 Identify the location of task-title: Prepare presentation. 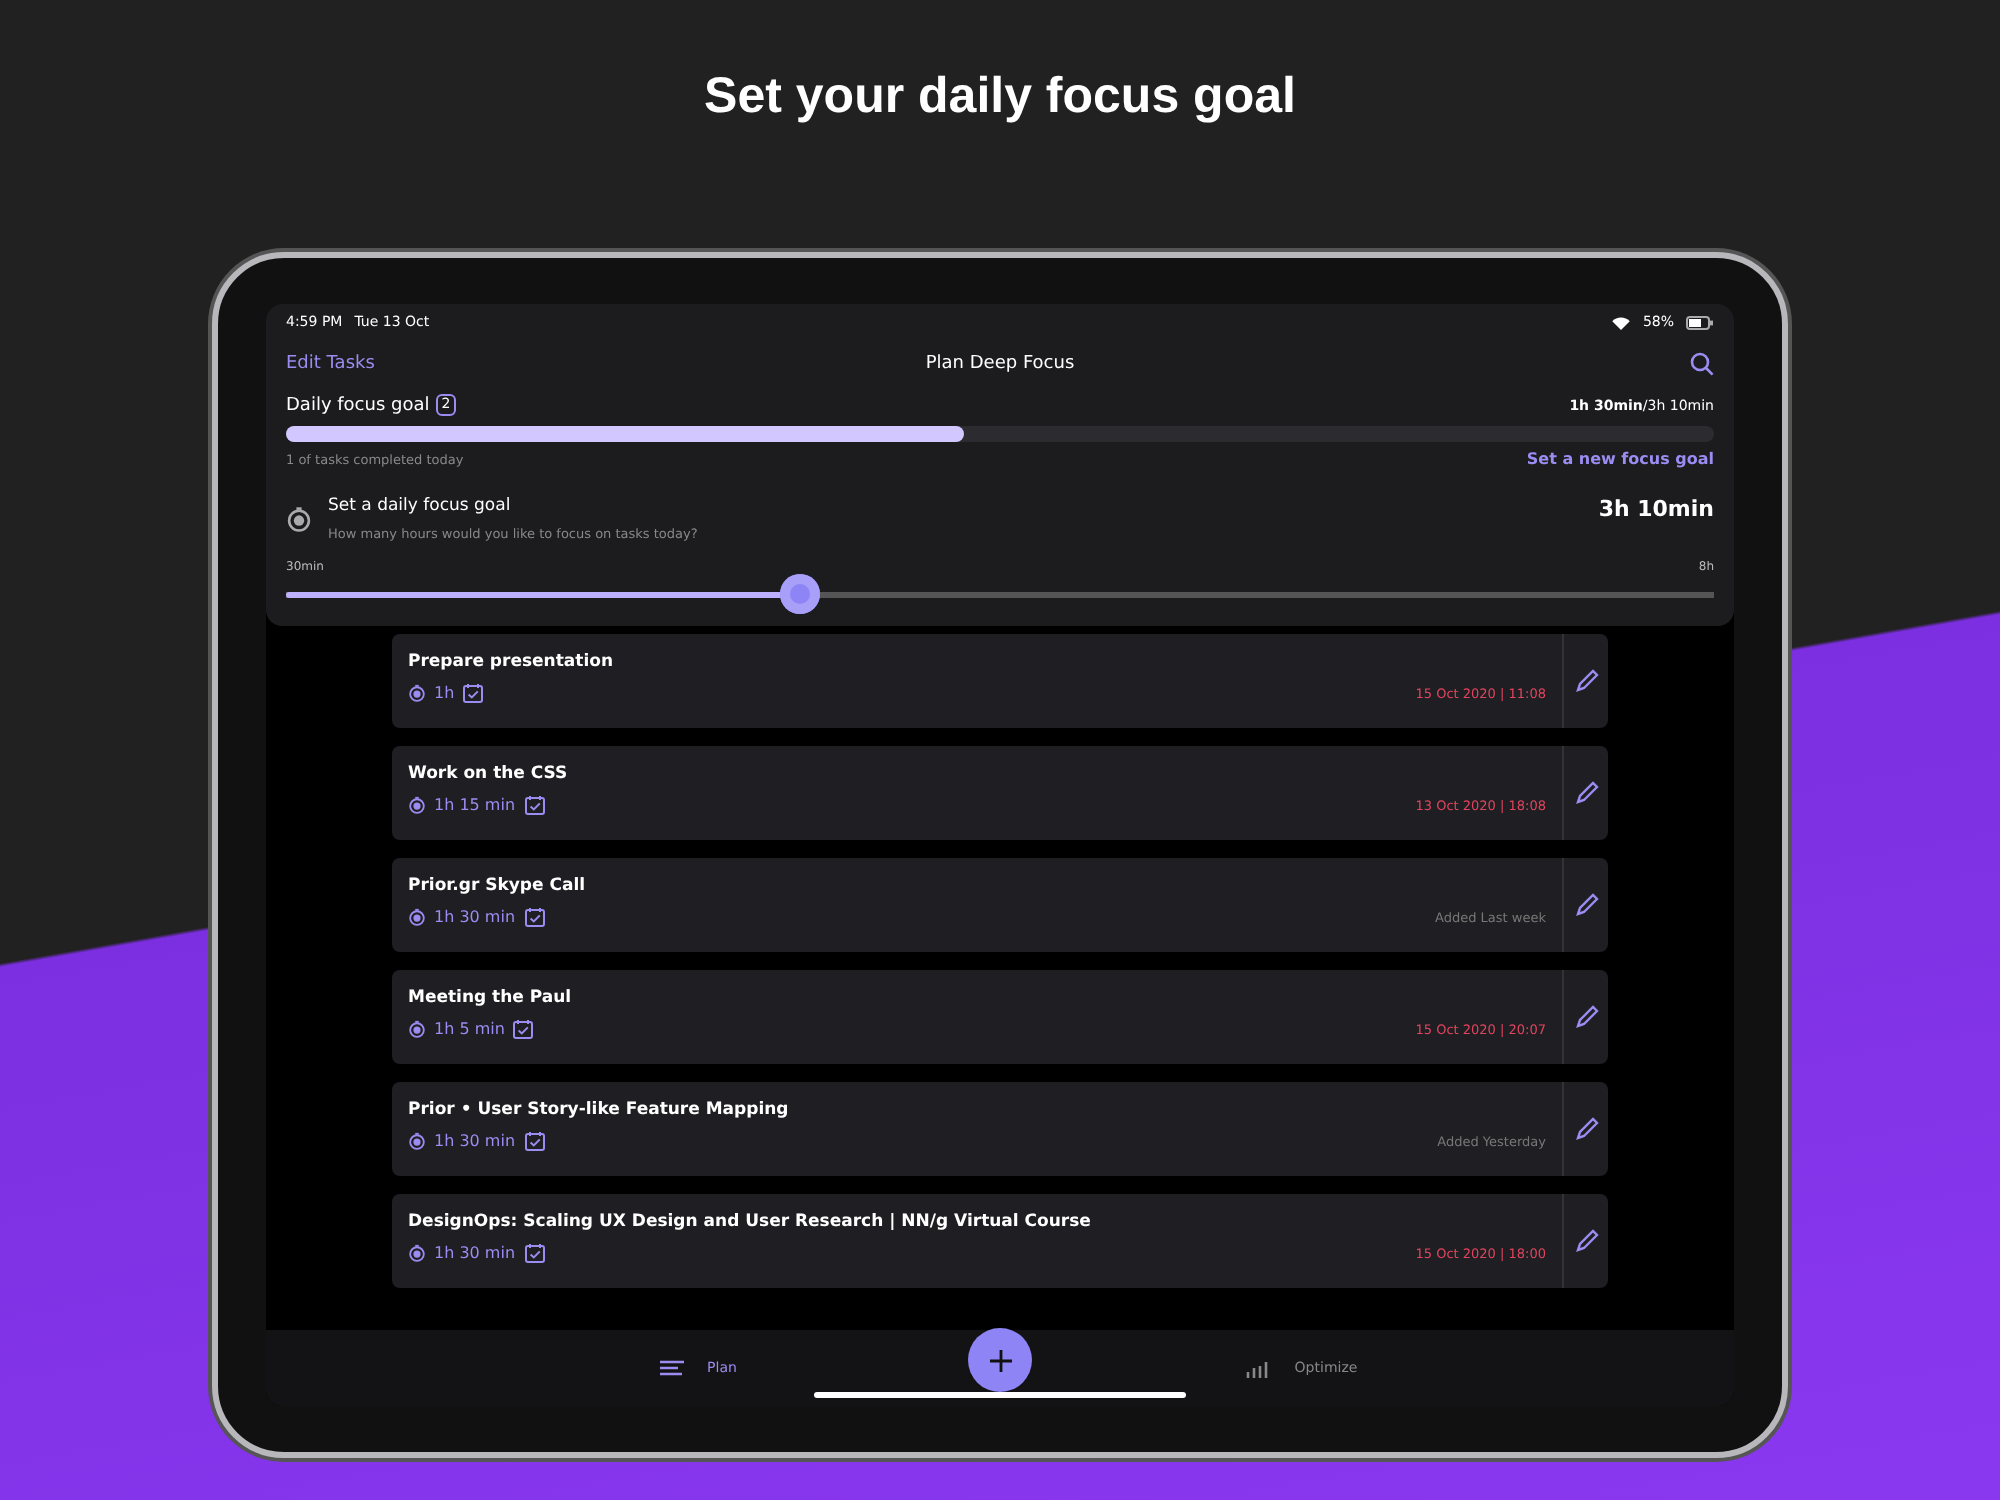
(512, 662).